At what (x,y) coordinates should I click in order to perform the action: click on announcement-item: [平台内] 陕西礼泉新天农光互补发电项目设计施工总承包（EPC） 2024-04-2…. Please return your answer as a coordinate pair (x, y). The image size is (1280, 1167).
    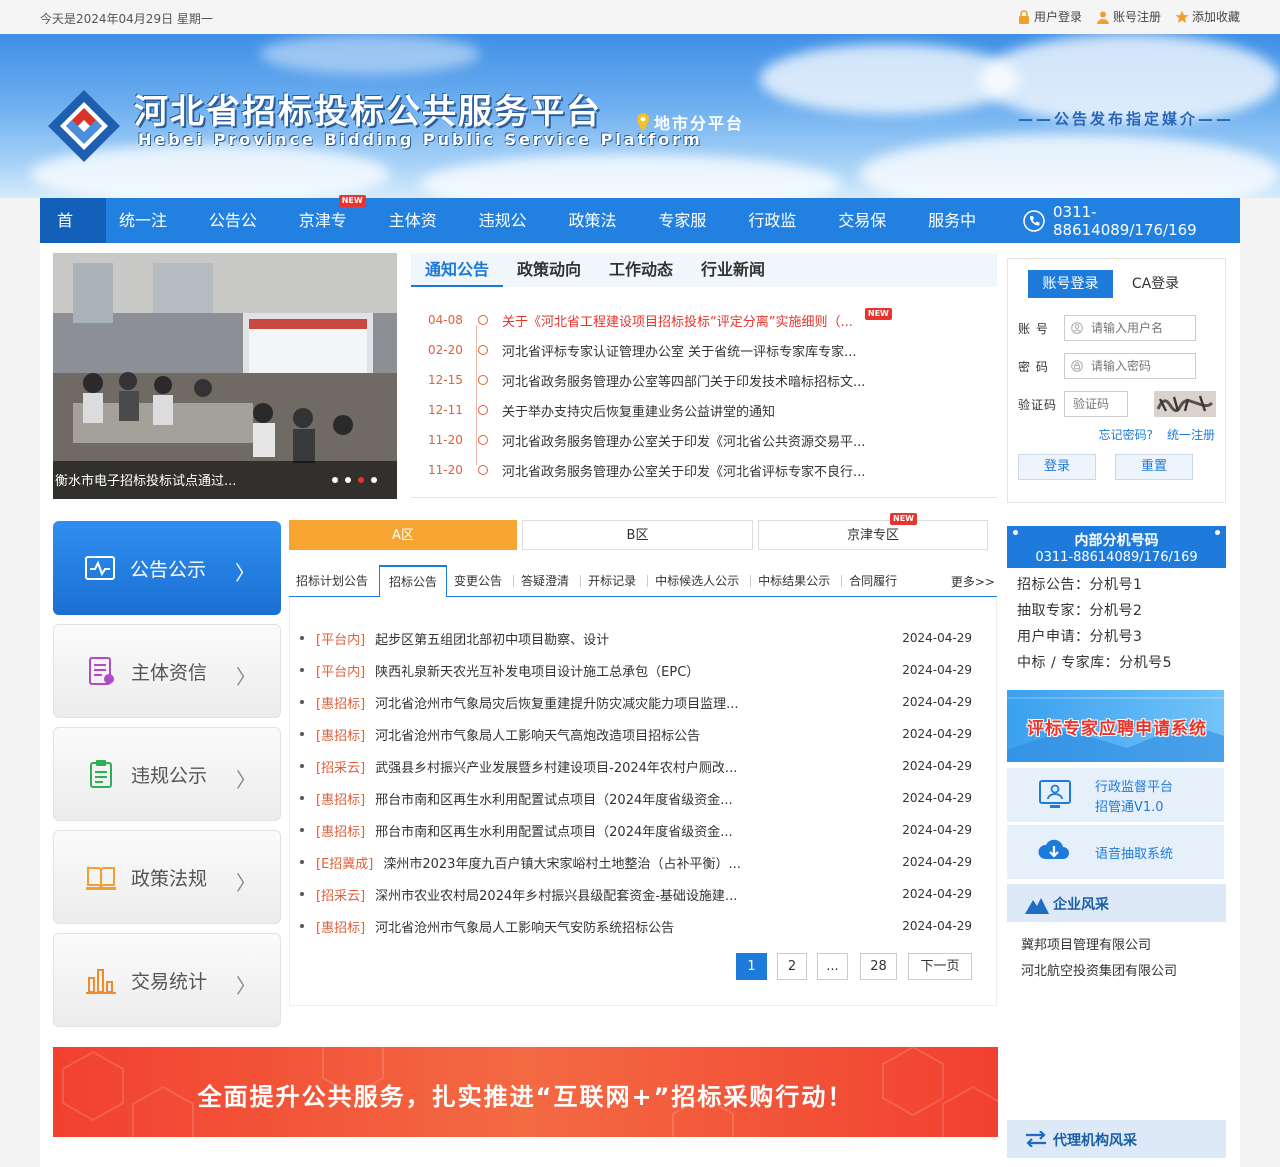
    Looking at the image, I should click on (637, 670).